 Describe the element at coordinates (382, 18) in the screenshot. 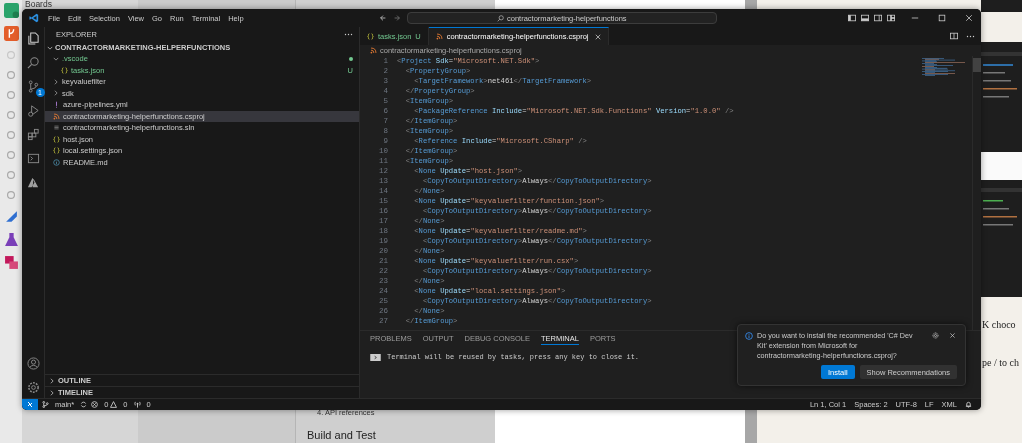

I see `back-arrow-icon` at that location.